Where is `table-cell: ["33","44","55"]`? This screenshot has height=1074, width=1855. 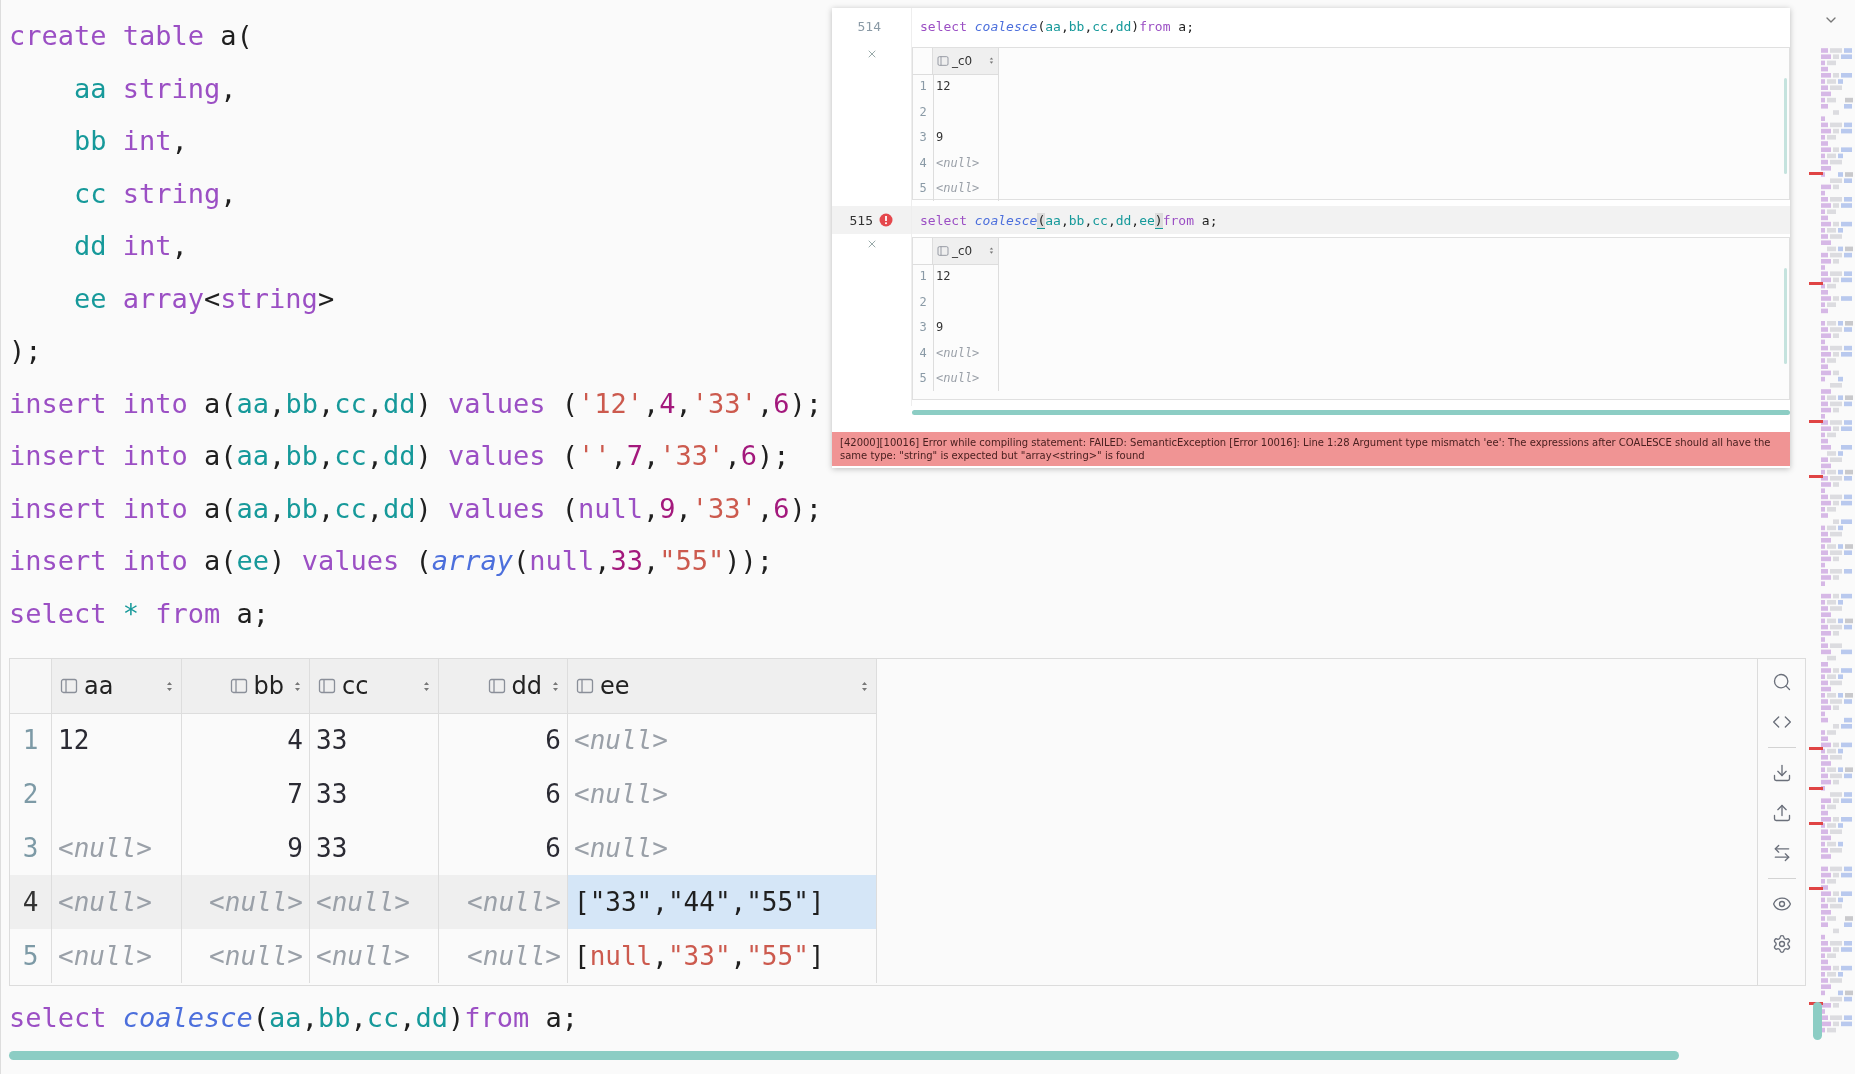 table-cell: ["33","44","55"] is located at coordinates (722, 902).